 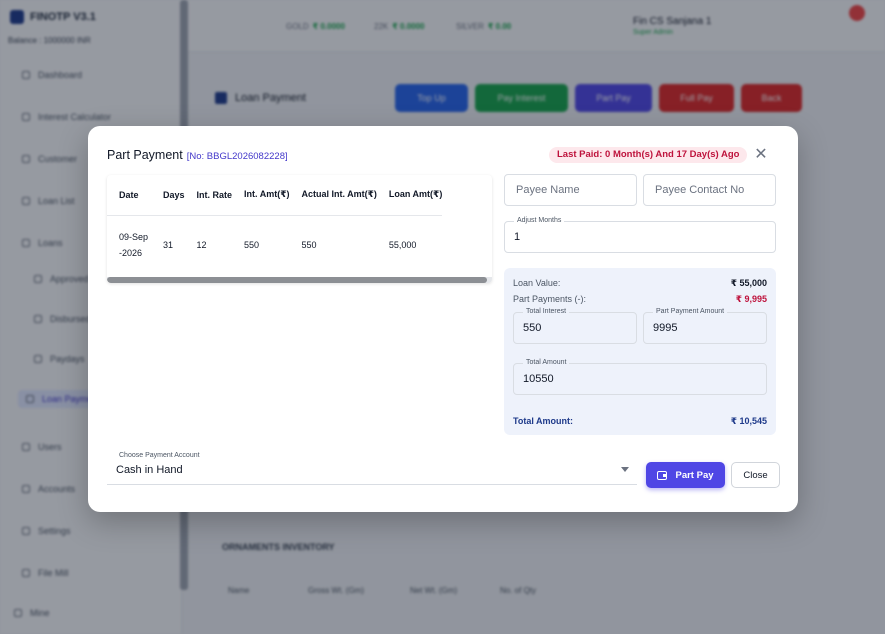 I want to click on part-pay-button: Part Pay, so click(x=685, y=475).